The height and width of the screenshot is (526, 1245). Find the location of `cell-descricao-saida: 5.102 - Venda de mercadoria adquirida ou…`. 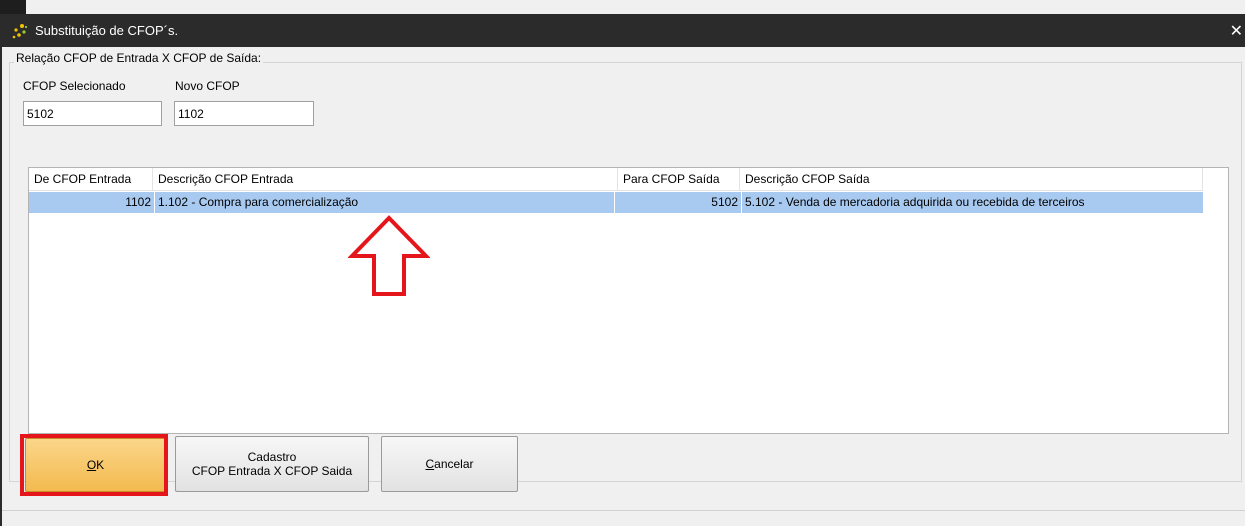

cell-descricao-saida: 5.102 - Venda de mercadoria adquirida ou… is located at coordinates (915, 202).